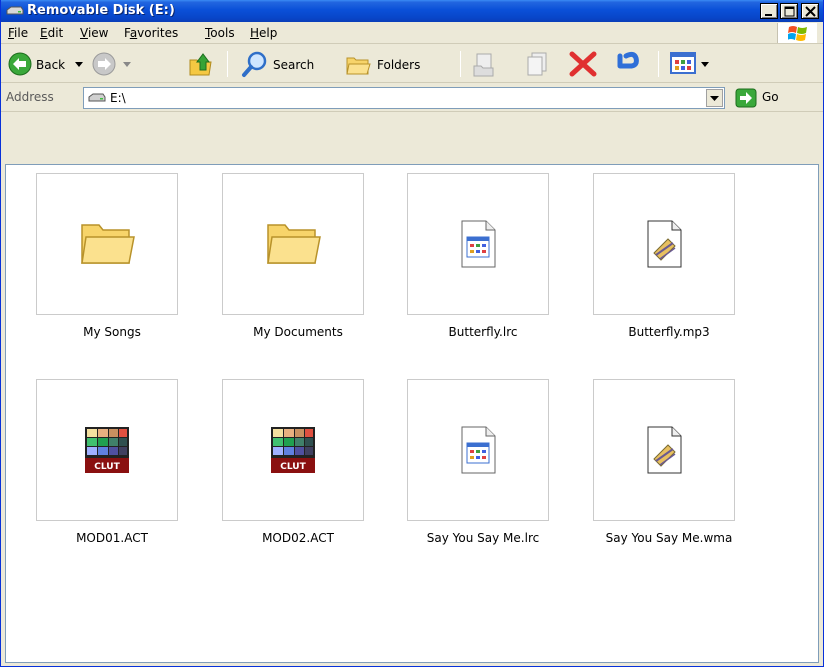 The image size is (824, 667). Describe the element at coordinates (94, 33) in the screenshot. I see `menu-view: View` at that location.